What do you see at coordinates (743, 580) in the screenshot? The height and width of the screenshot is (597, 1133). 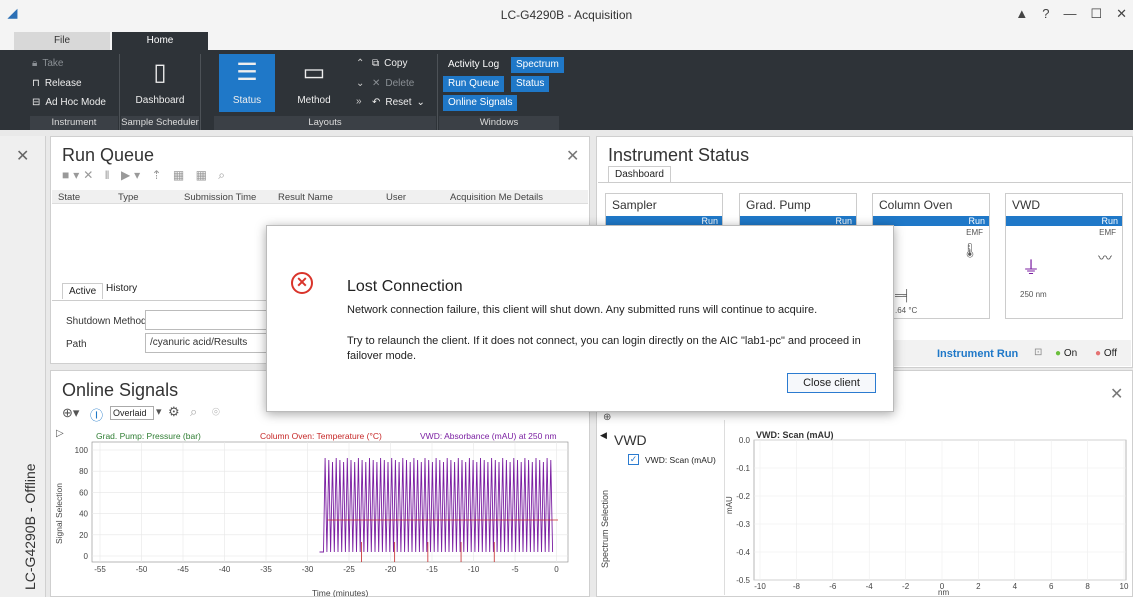 I see `y-tick-label: -0.5` at bounding box center [743, 580].